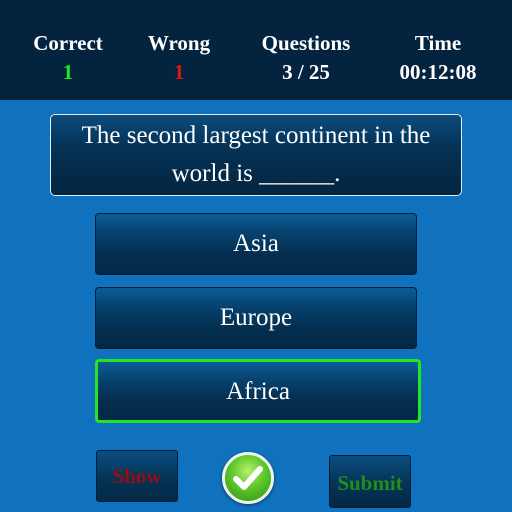  I want to click on answer-option-asia: Asia, so click(256, 244).